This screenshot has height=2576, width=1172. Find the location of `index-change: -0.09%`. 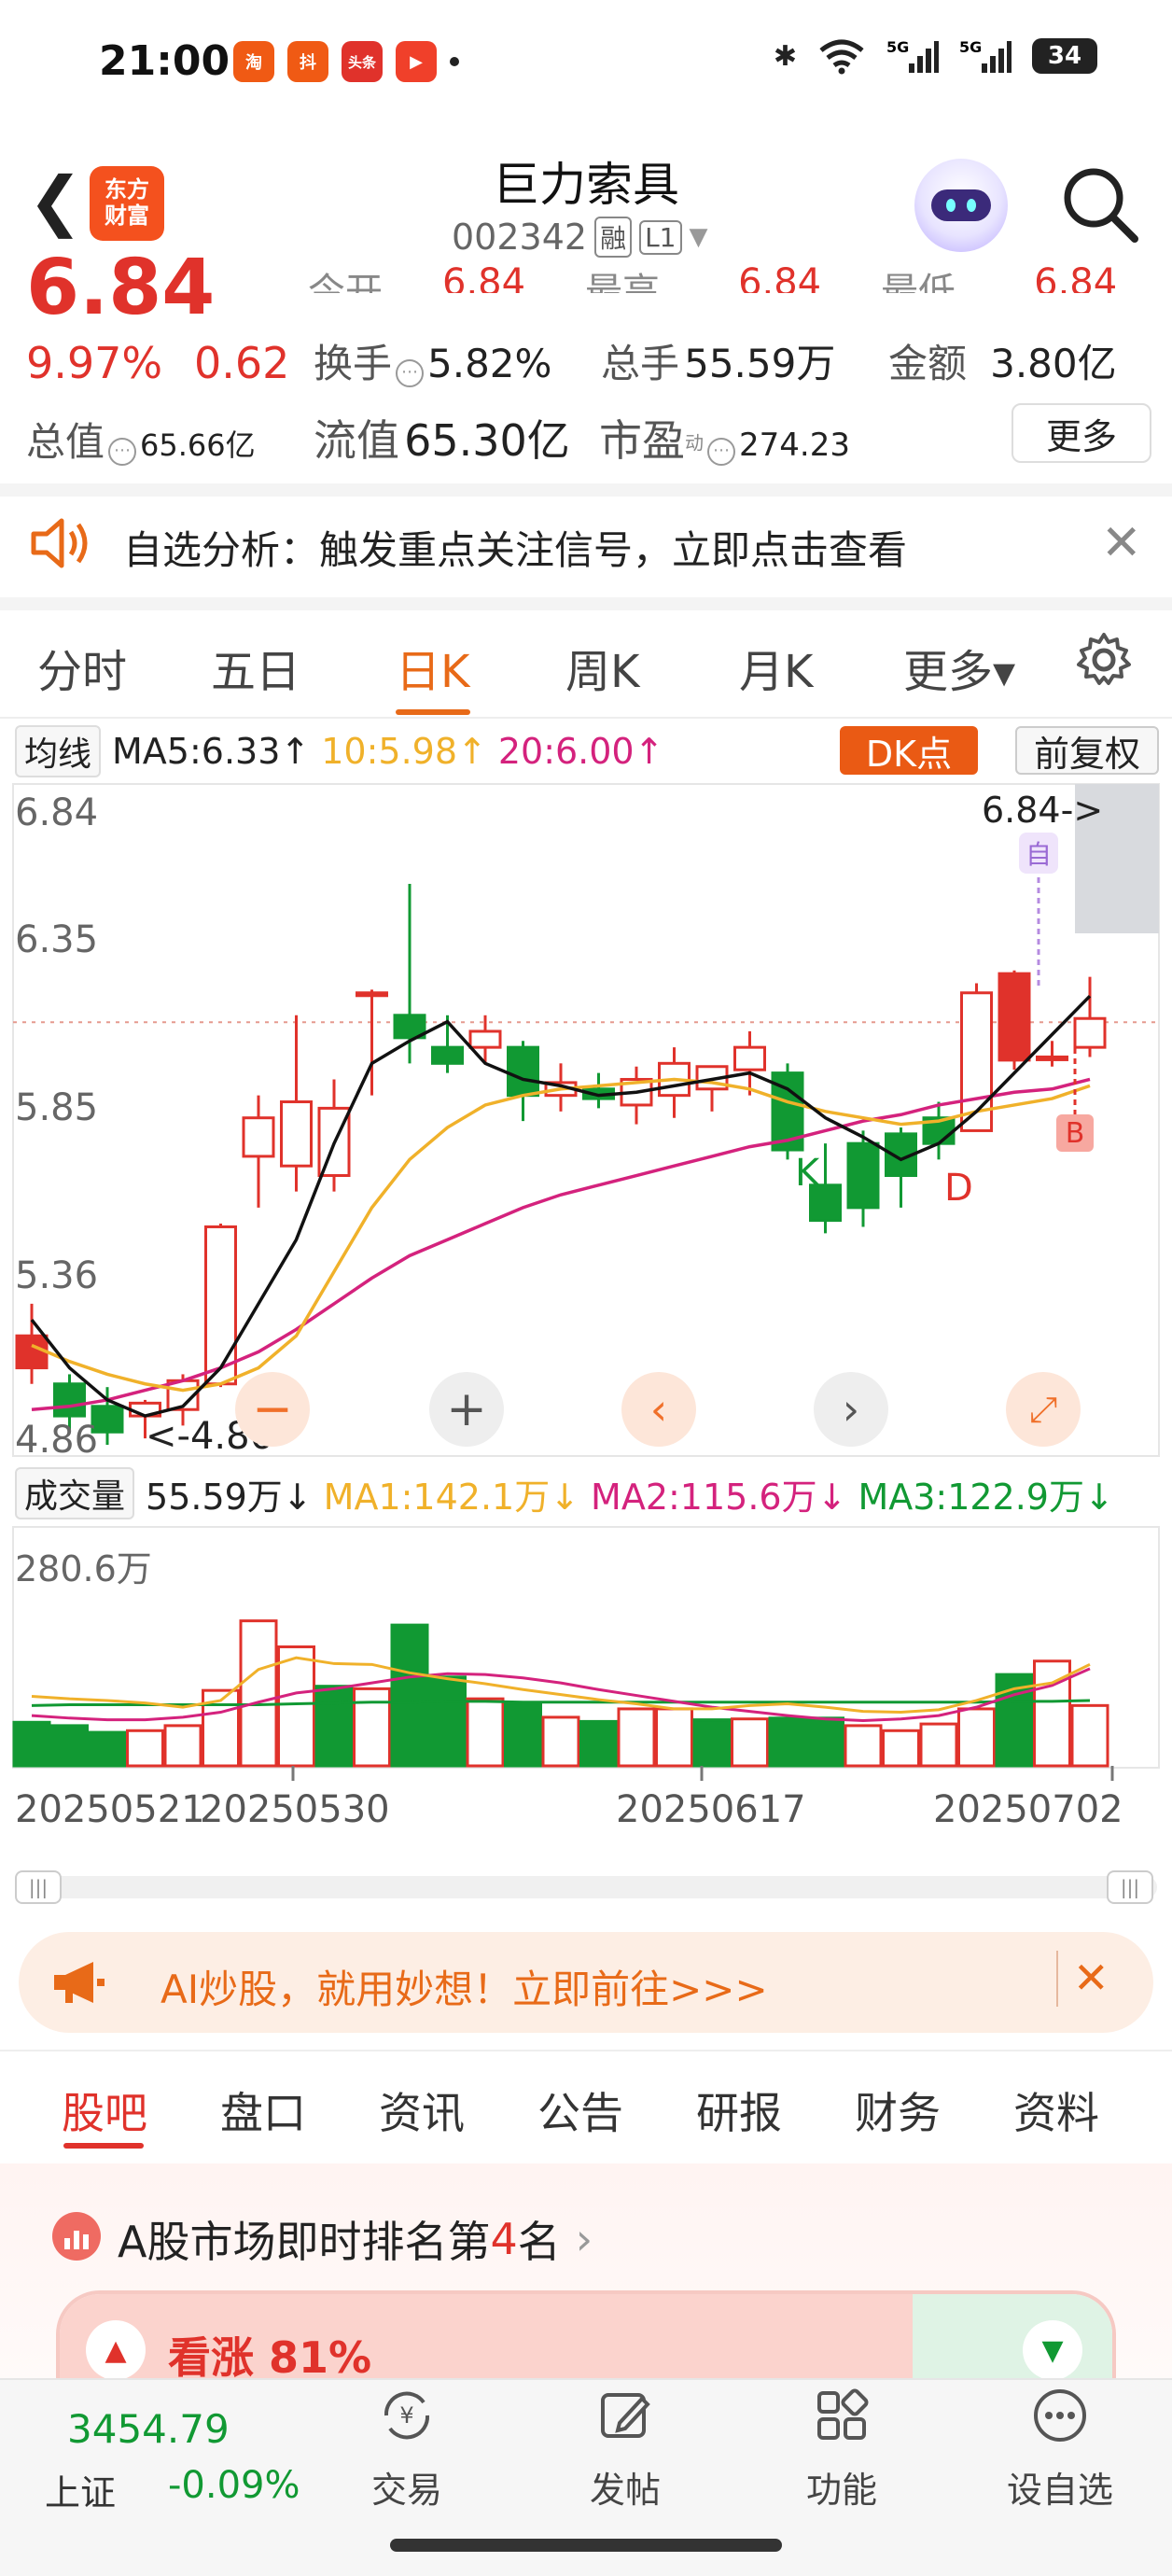

index-change: -0.09% is located at coordinates (234, 2485).